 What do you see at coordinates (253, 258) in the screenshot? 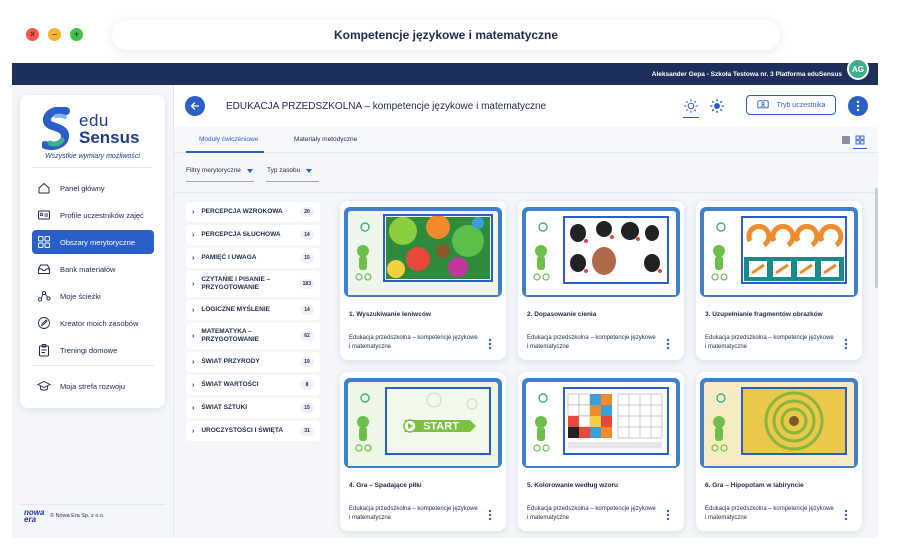
I see `category-item: › PAMIĘĆ I UWAGA 15` at bounding box center [253, 258].